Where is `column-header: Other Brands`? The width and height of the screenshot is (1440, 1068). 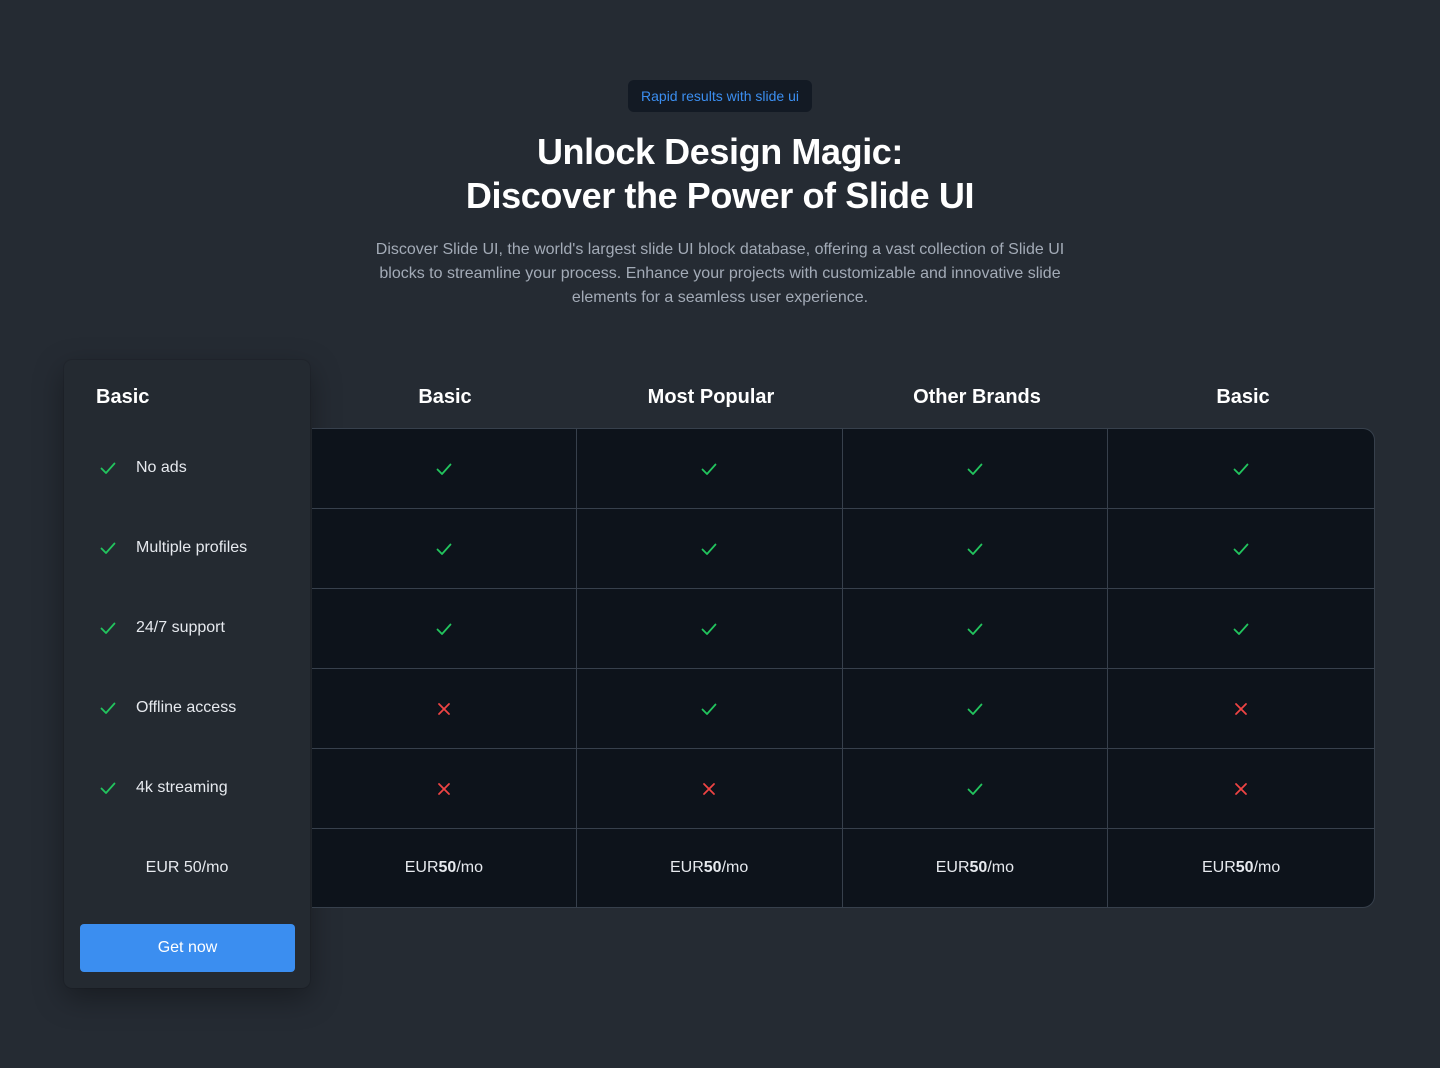 column-header: Other Brands is located at coordinates (977, 397).